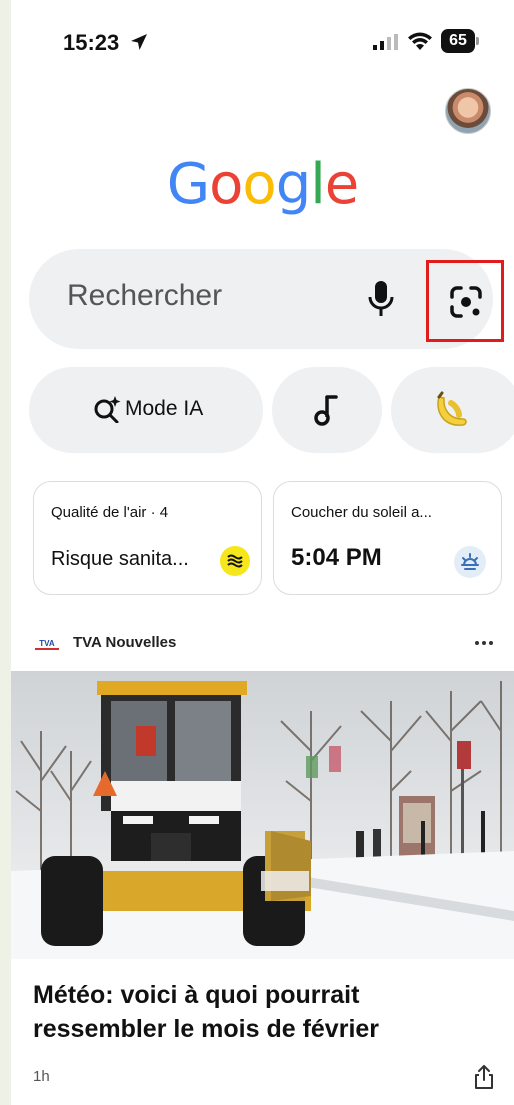 The height and width of the screenshot is (1105, 514). What do you see at coordinates (188, 184) in the screenshot?
I see `logo-letter: G` at bounding box center [188, 184].